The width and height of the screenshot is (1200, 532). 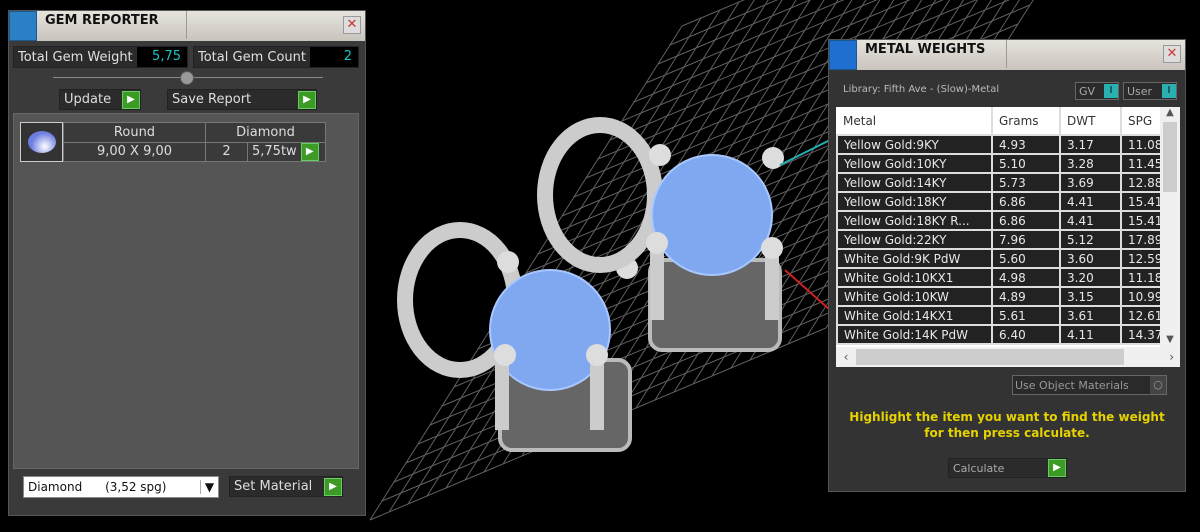 What do you see at coordinates (1072, 385) in the screenshot?
I see `use-object-materials-label: Use Object Materials` at bounding box center [1072, 385].